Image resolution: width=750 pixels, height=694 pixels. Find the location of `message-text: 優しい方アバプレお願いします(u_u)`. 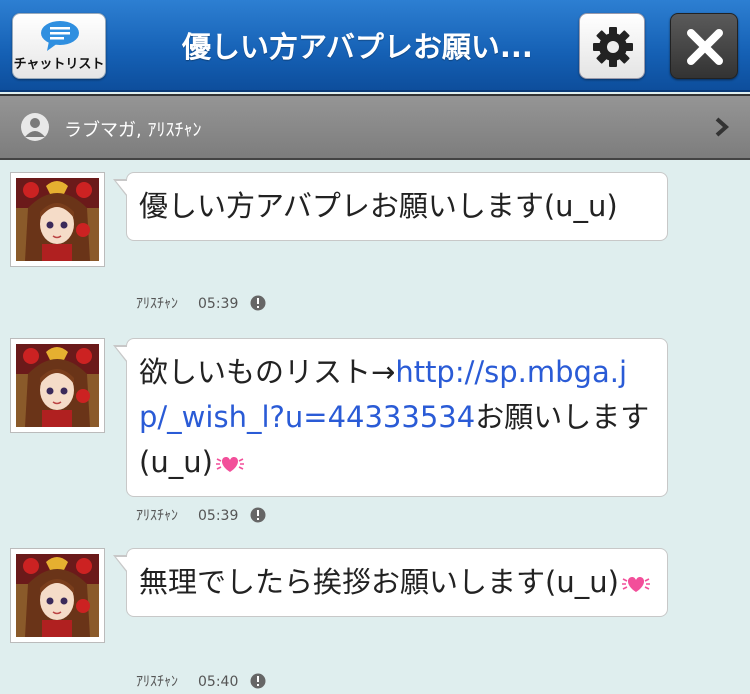

message-text: 優しい方アバプレお願いします(u_u) is located at coordinates (378, 206).